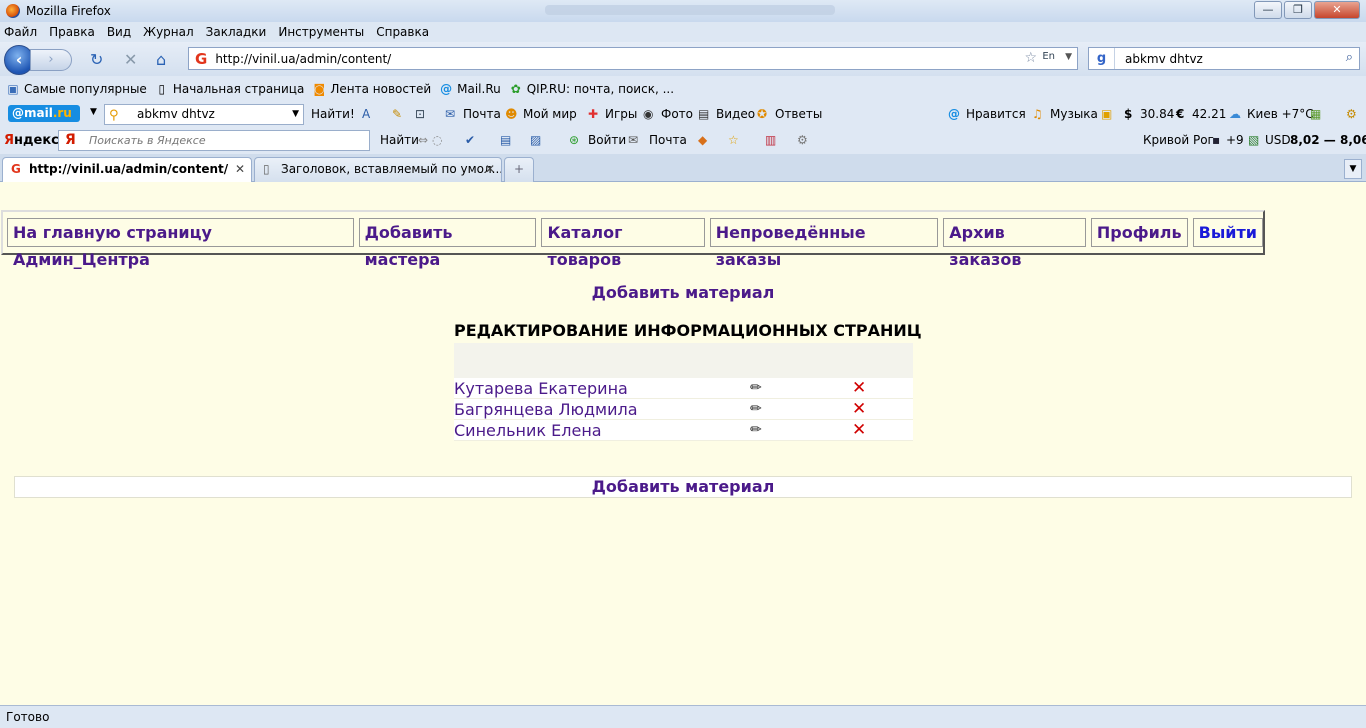 This screenshot has width=1366, height=728. I want to click on home-icon: ⌂, so click(161, 59).